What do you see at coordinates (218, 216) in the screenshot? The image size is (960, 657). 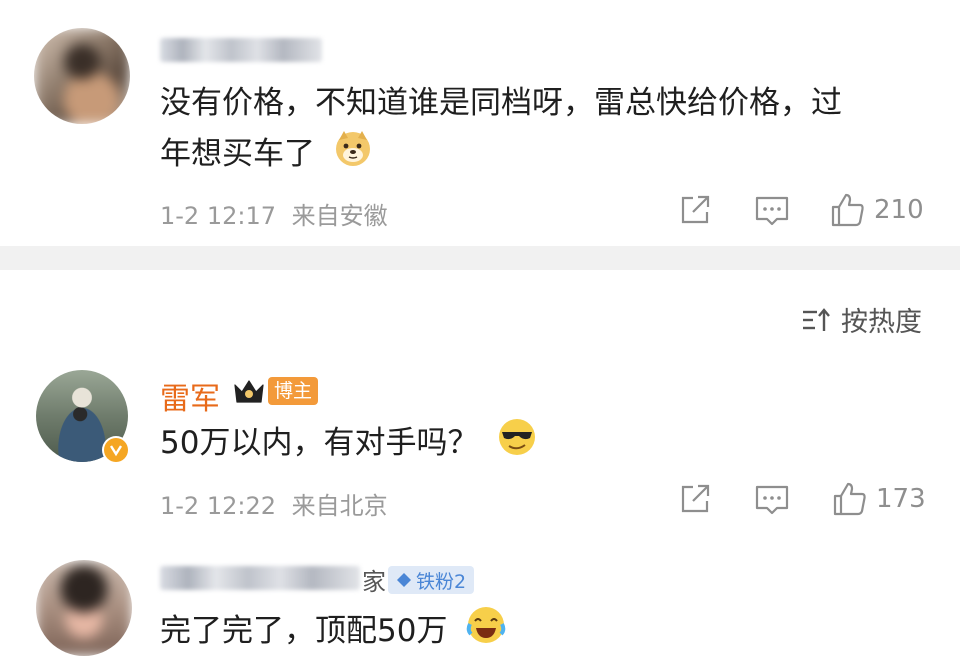 I see `comment-time: 1-2 12:17` at bounding box center [218, 216].